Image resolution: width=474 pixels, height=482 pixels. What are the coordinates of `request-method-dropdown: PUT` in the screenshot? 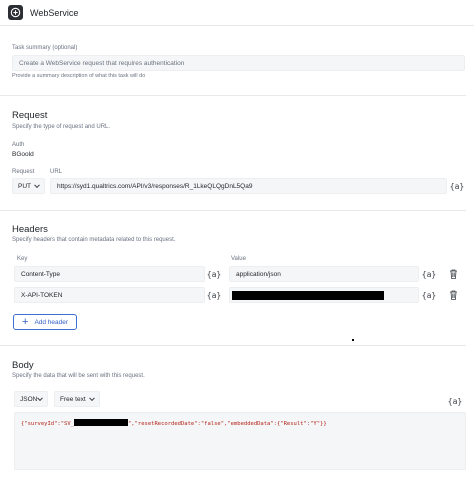 It's located at (28, 186).